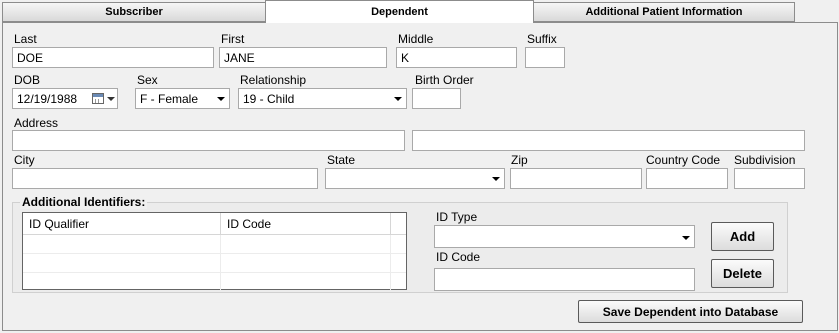  I want to click on last-name-label: Last, so click(25, 39).